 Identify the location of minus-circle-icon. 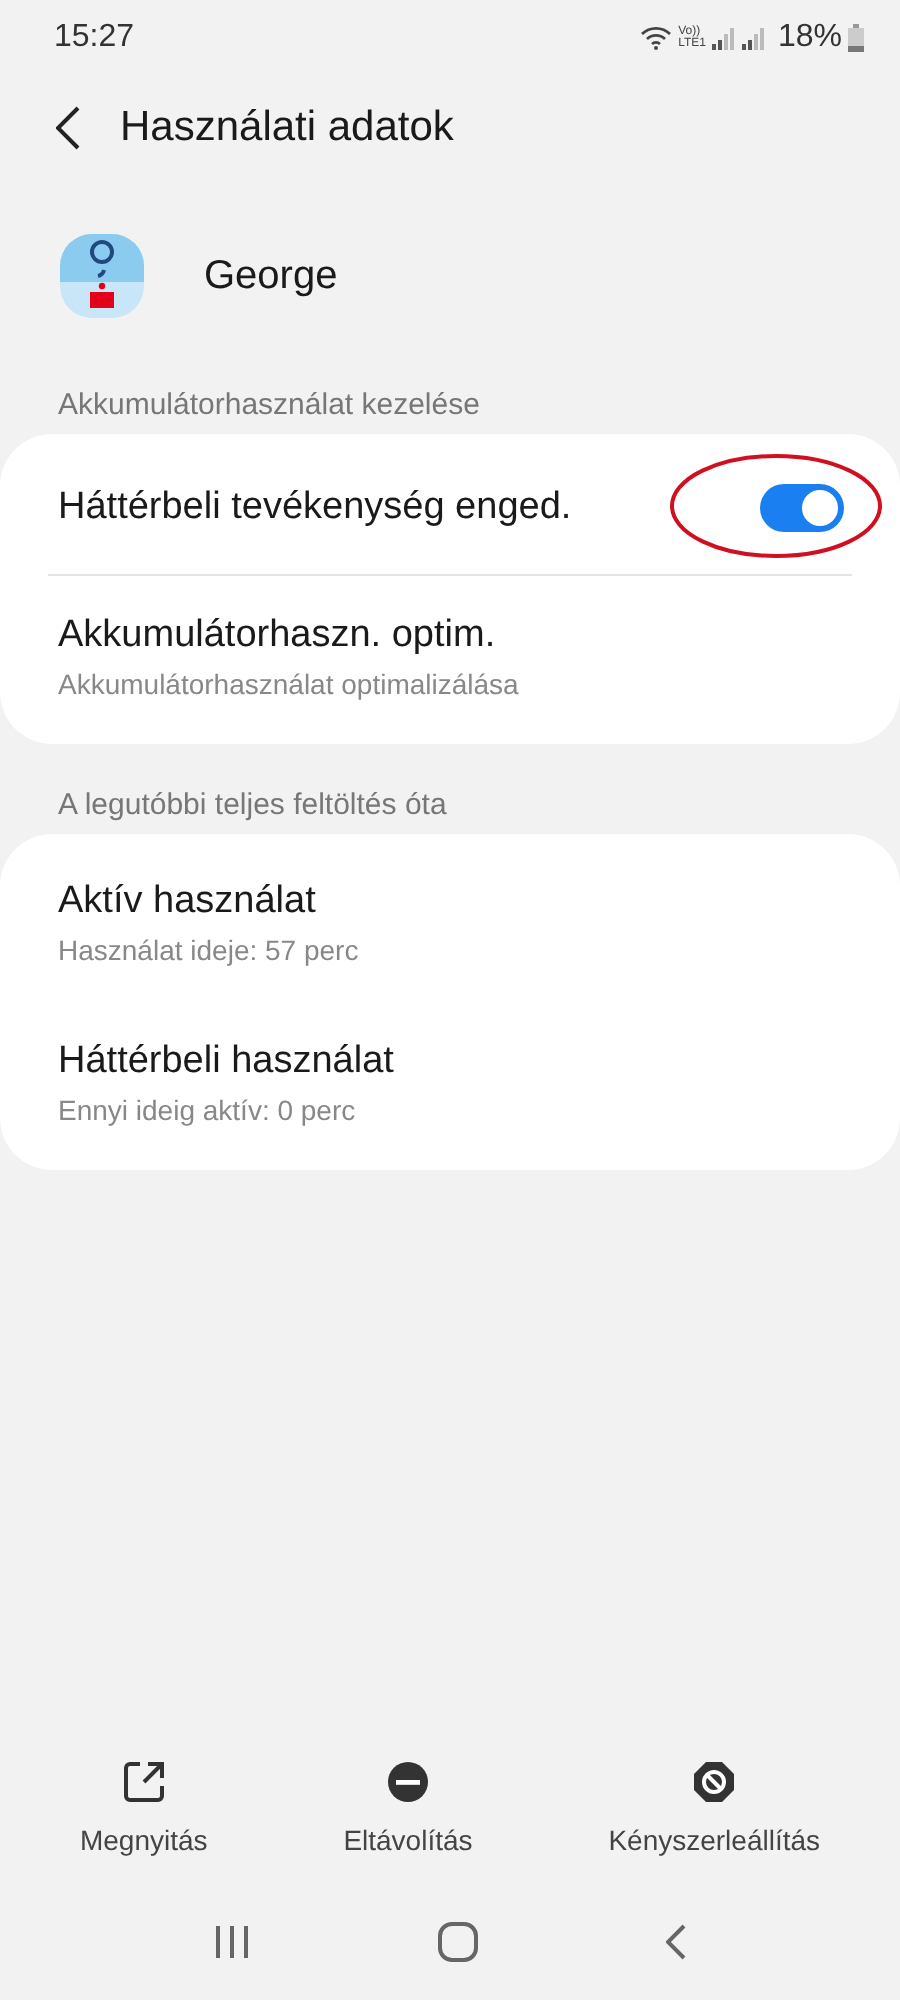
(407, 1782).